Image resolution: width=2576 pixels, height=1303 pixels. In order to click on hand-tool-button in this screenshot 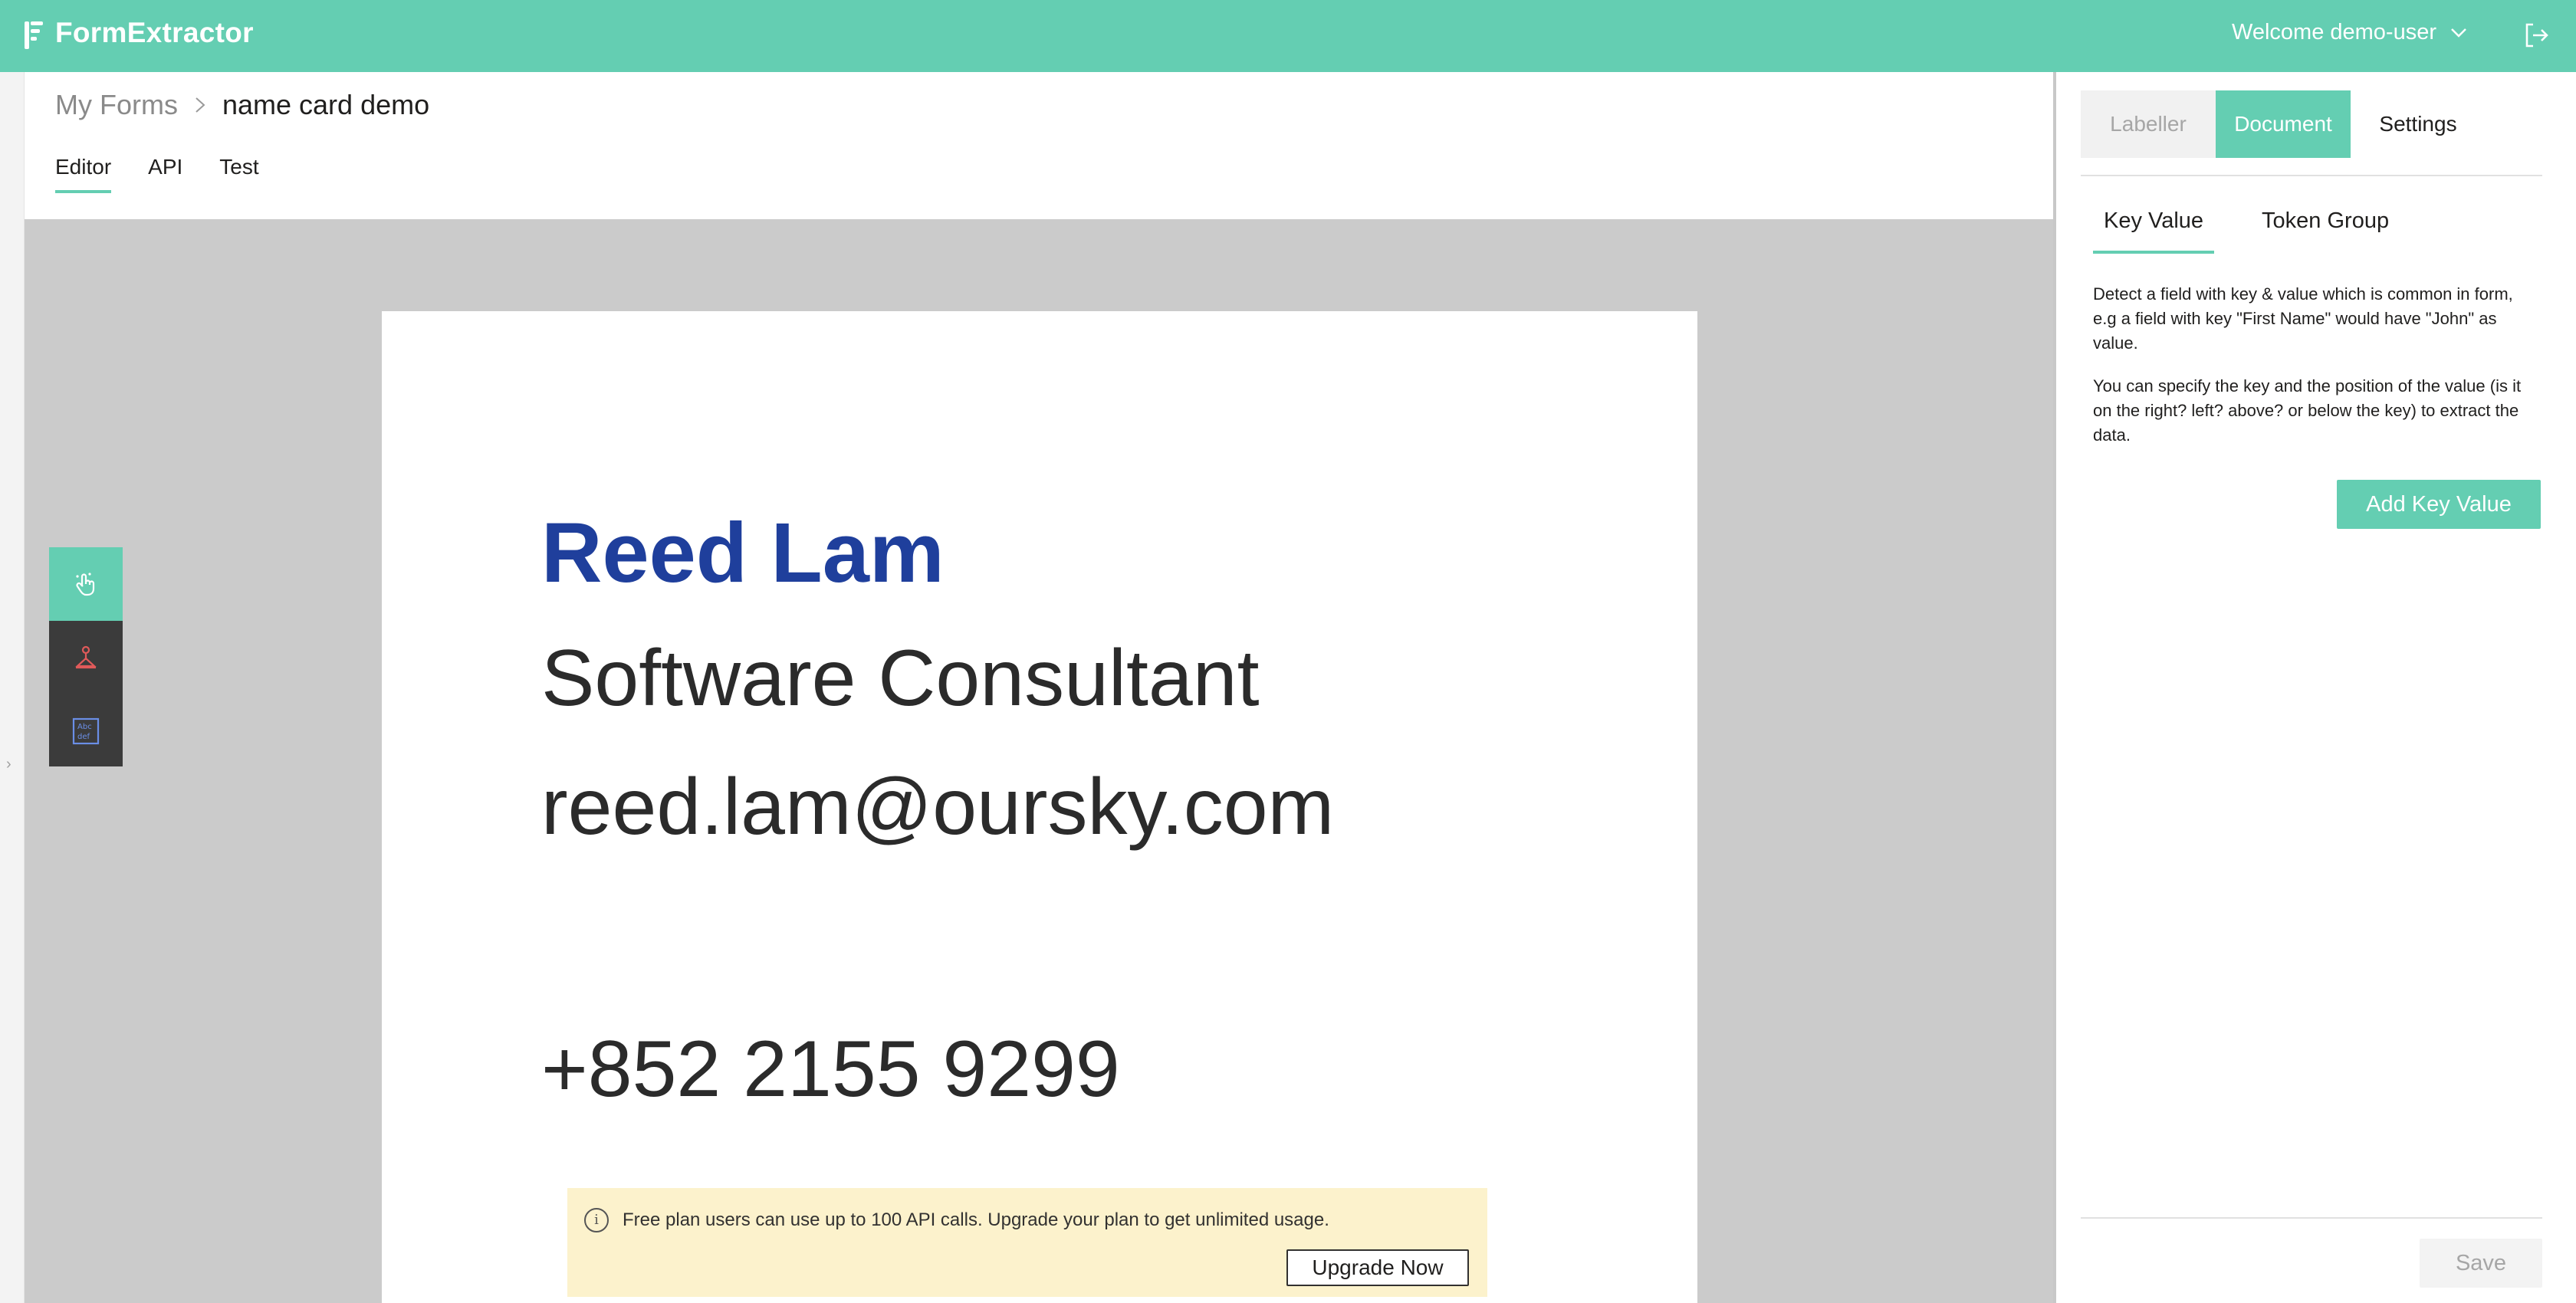, I will do `click(86, 584)`.